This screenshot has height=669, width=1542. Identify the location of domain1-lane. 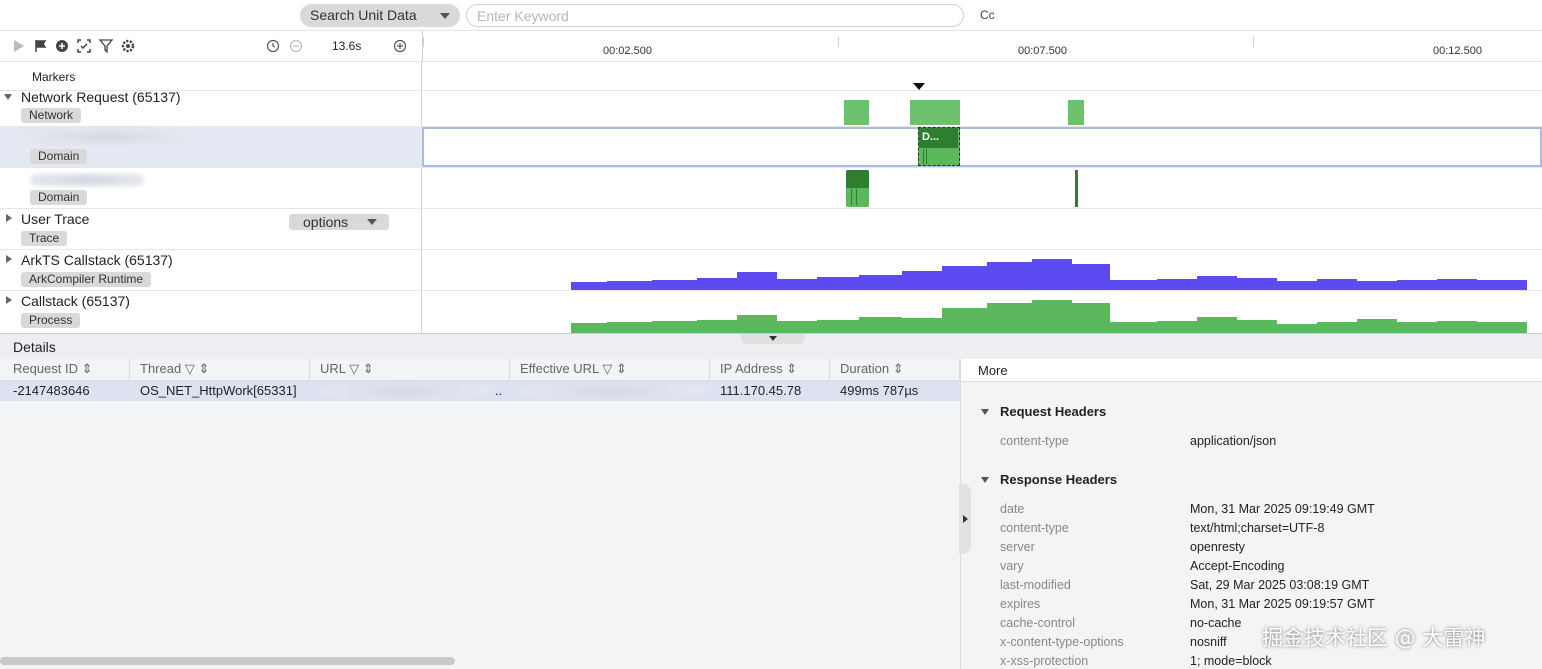
(982, 147).